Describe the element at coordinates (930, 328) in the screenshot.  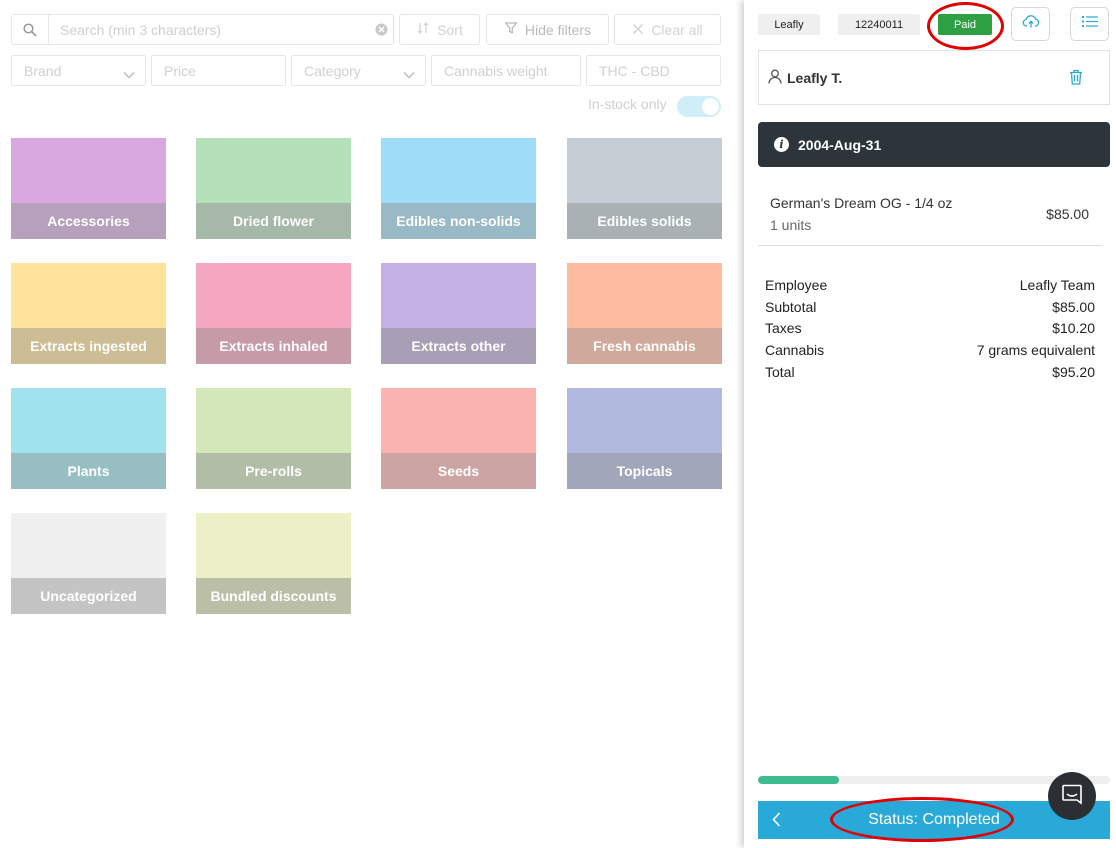
I see `summary-row: Taxes $10.20` at that location.